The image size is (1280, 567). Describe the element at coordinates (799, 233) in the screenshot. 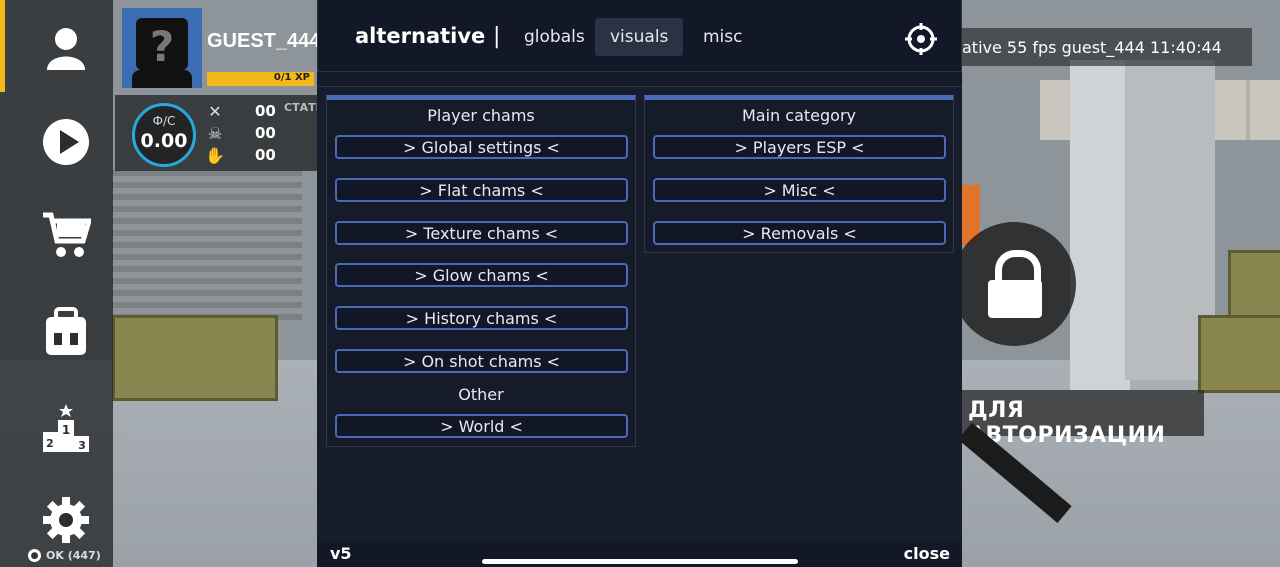

I see `removals-button: > Removals <` at that location.